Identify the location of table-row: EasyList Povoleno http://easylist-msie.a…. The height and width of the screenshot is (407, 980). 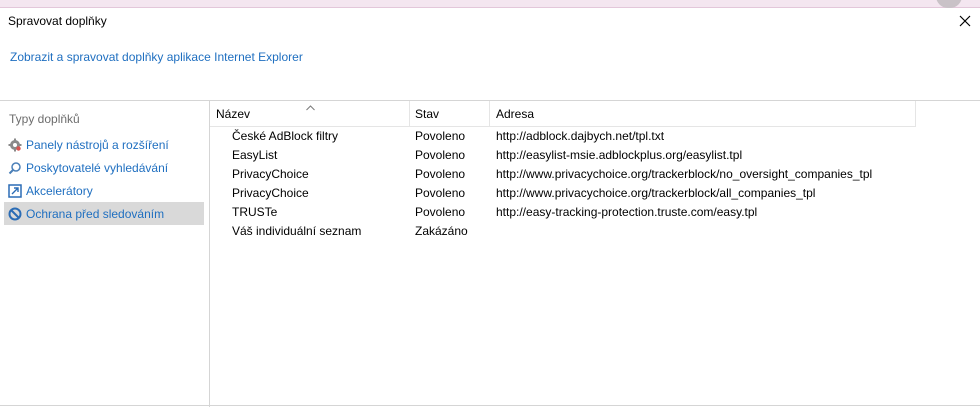
(563, 155).